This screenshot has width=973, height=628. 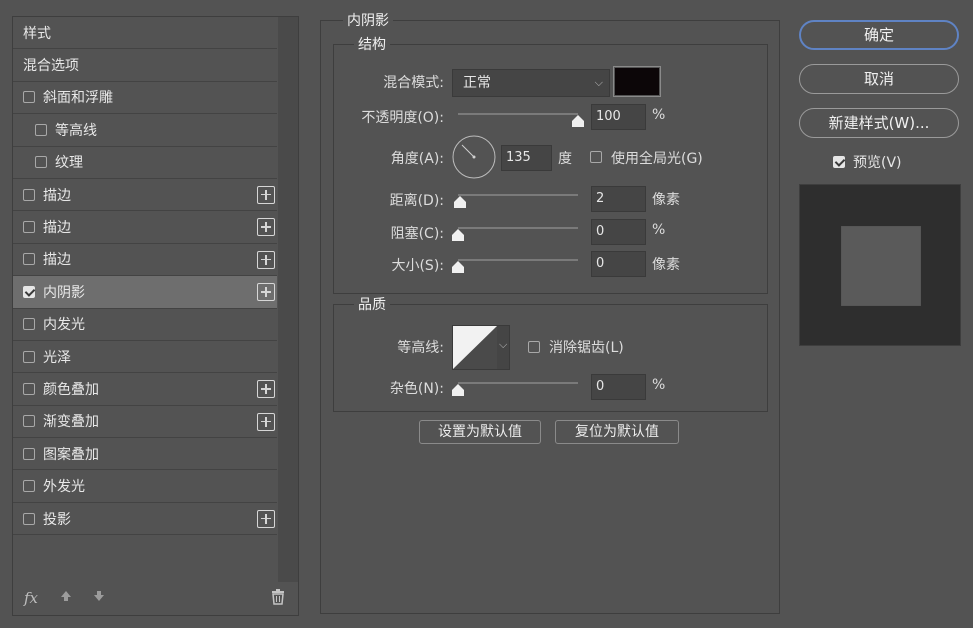 What do you see at coordinates (618, 232) in the screenshot?
I see `choke-input: 0` at bounding box center [618, 232].